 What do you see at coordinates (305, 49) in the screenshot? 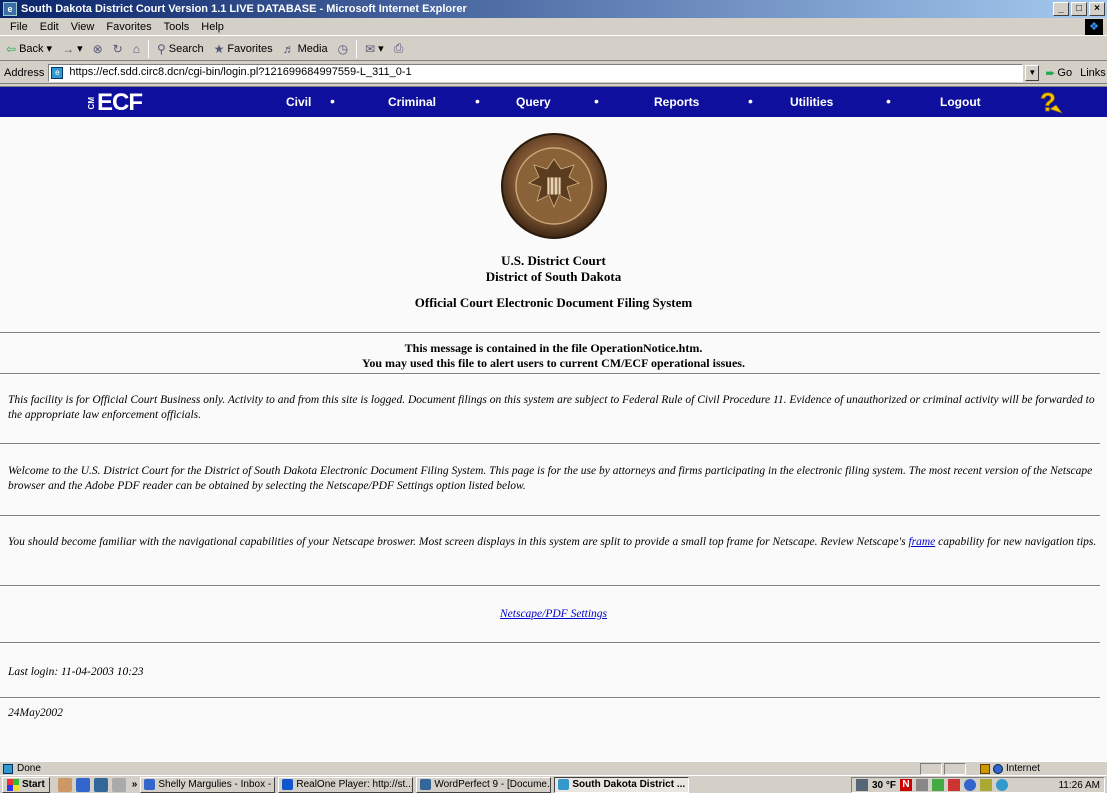
I see `media-button: ♬ Media` at bounding box center [305, 49].